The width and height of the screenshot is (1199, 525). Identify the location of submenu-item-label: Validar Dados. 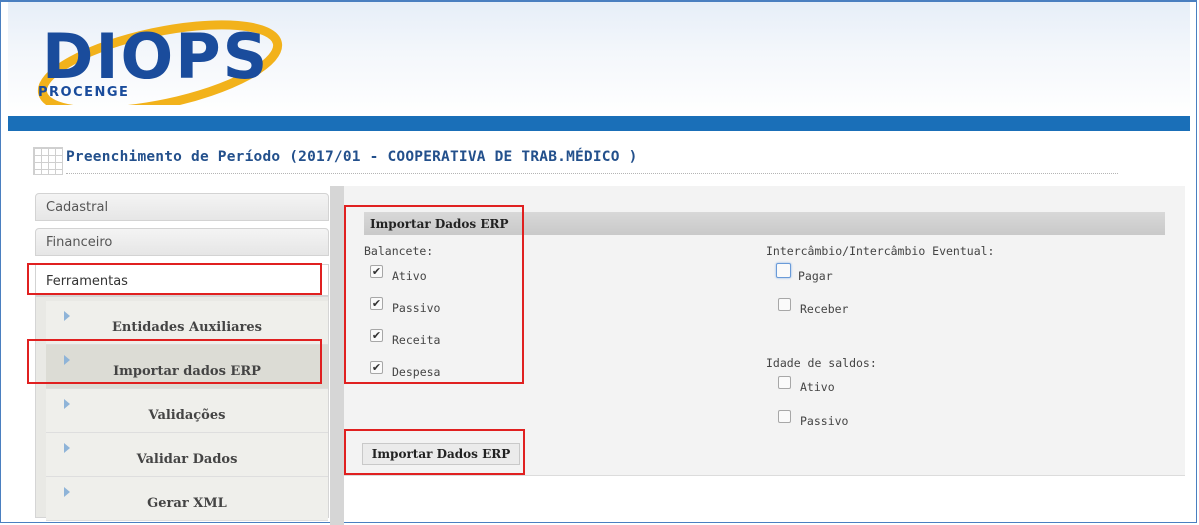
(187, 459).